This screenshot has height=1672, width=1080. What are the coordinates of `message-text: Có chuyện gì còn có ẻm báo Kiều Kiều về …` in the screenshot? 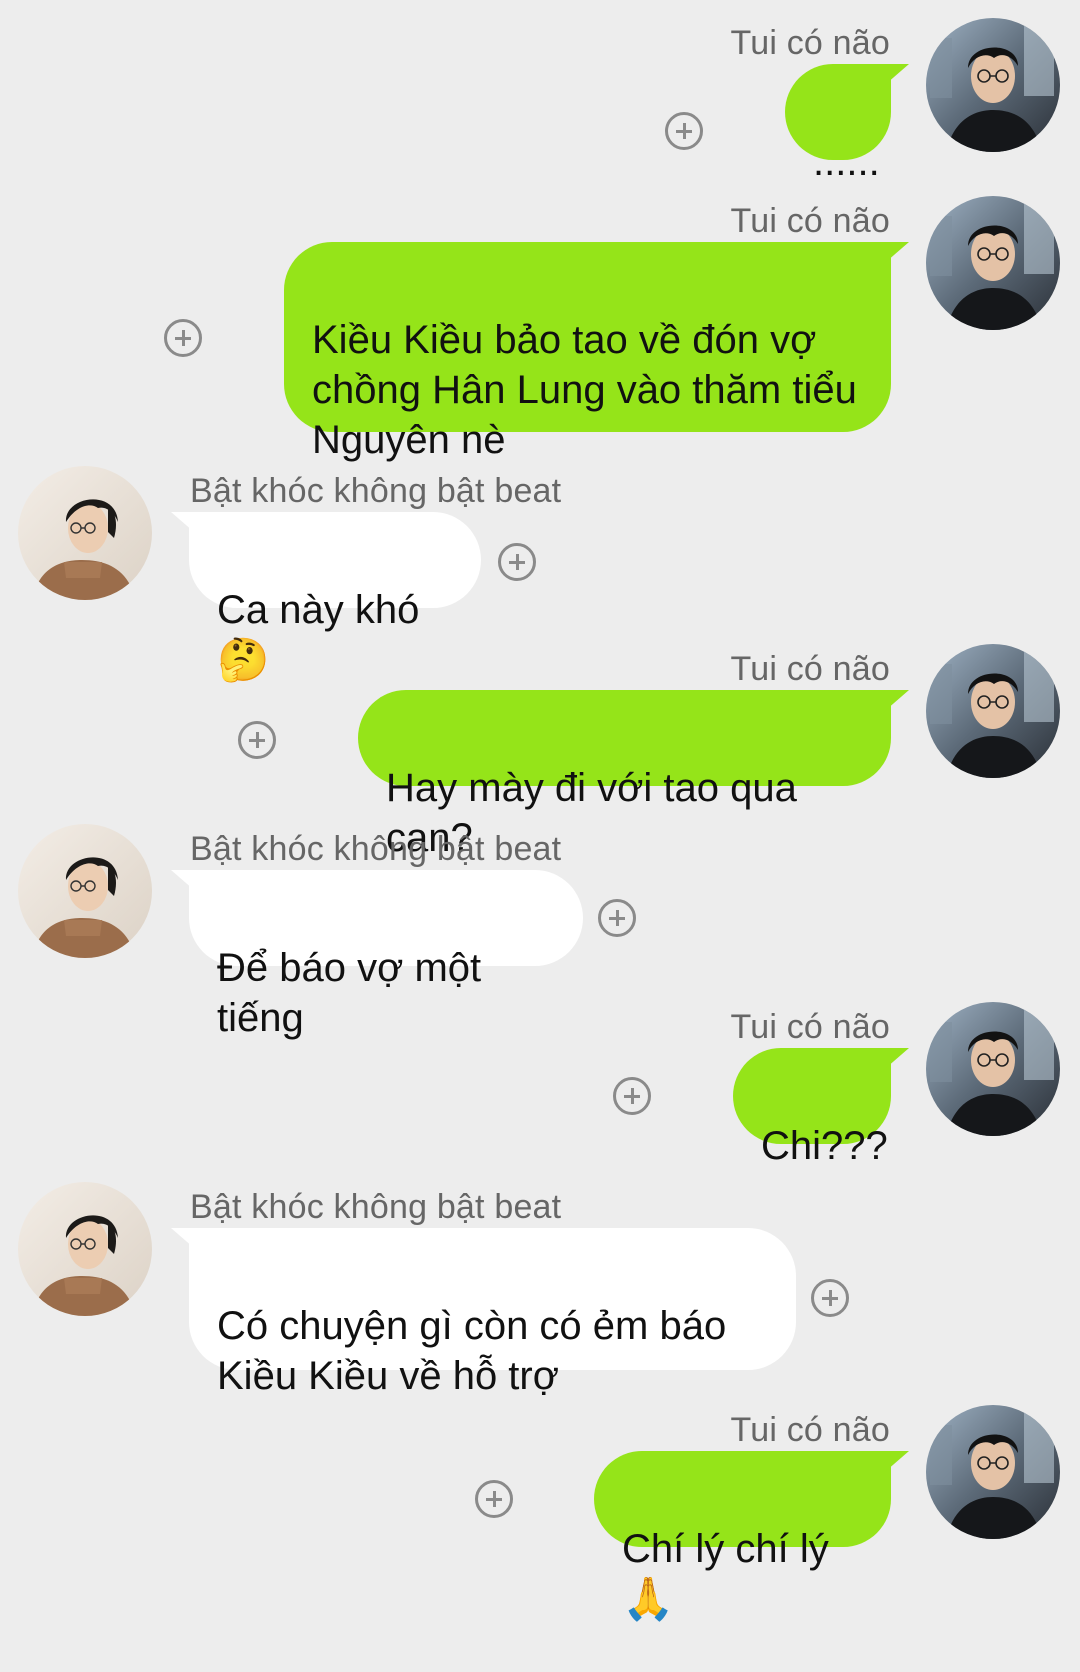 It's located at (472, 1351).